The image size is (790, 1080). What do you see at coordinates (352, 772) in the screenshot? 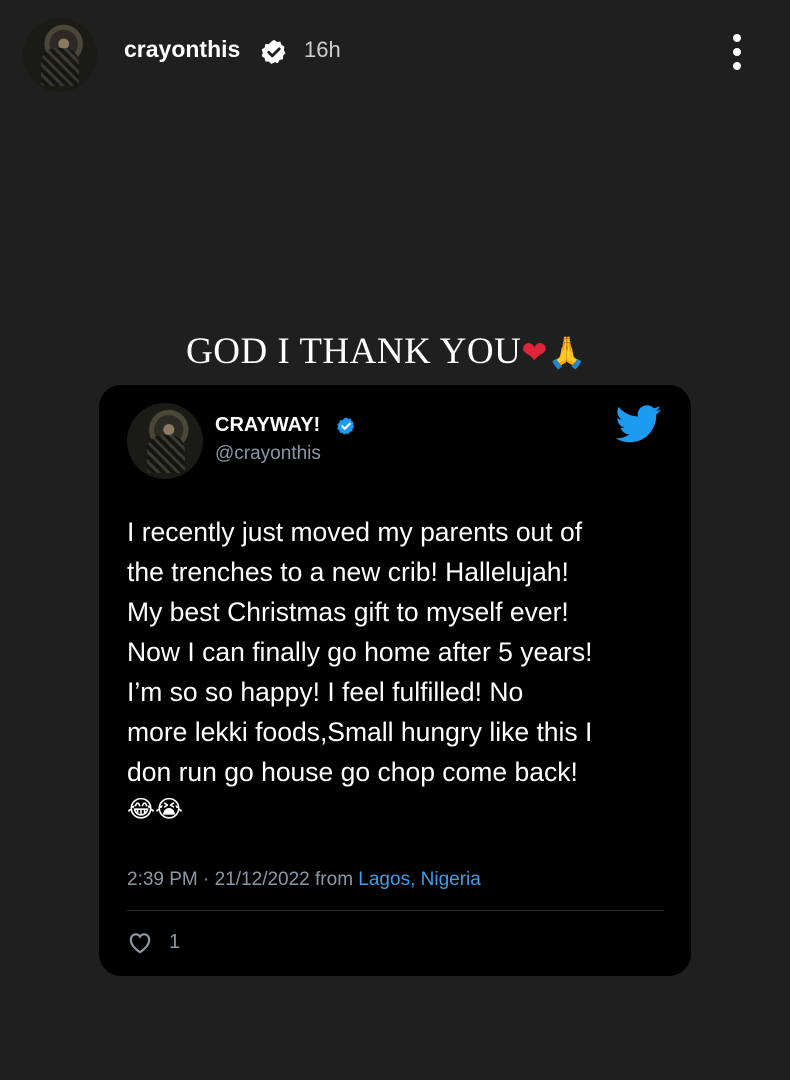
I see `tweet-text-line: don run go house go chop come back!` at bounding box center [352, 772].